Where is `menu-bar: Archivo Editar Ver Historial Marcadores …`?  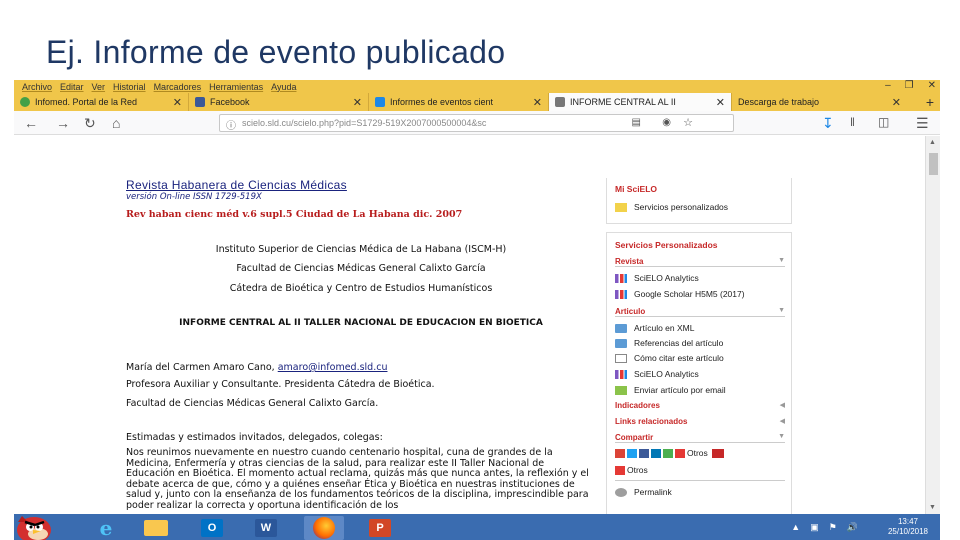 menu-bar: Archivo Editar Ver Historial Marcadores … is located at coordinates (477, 86).